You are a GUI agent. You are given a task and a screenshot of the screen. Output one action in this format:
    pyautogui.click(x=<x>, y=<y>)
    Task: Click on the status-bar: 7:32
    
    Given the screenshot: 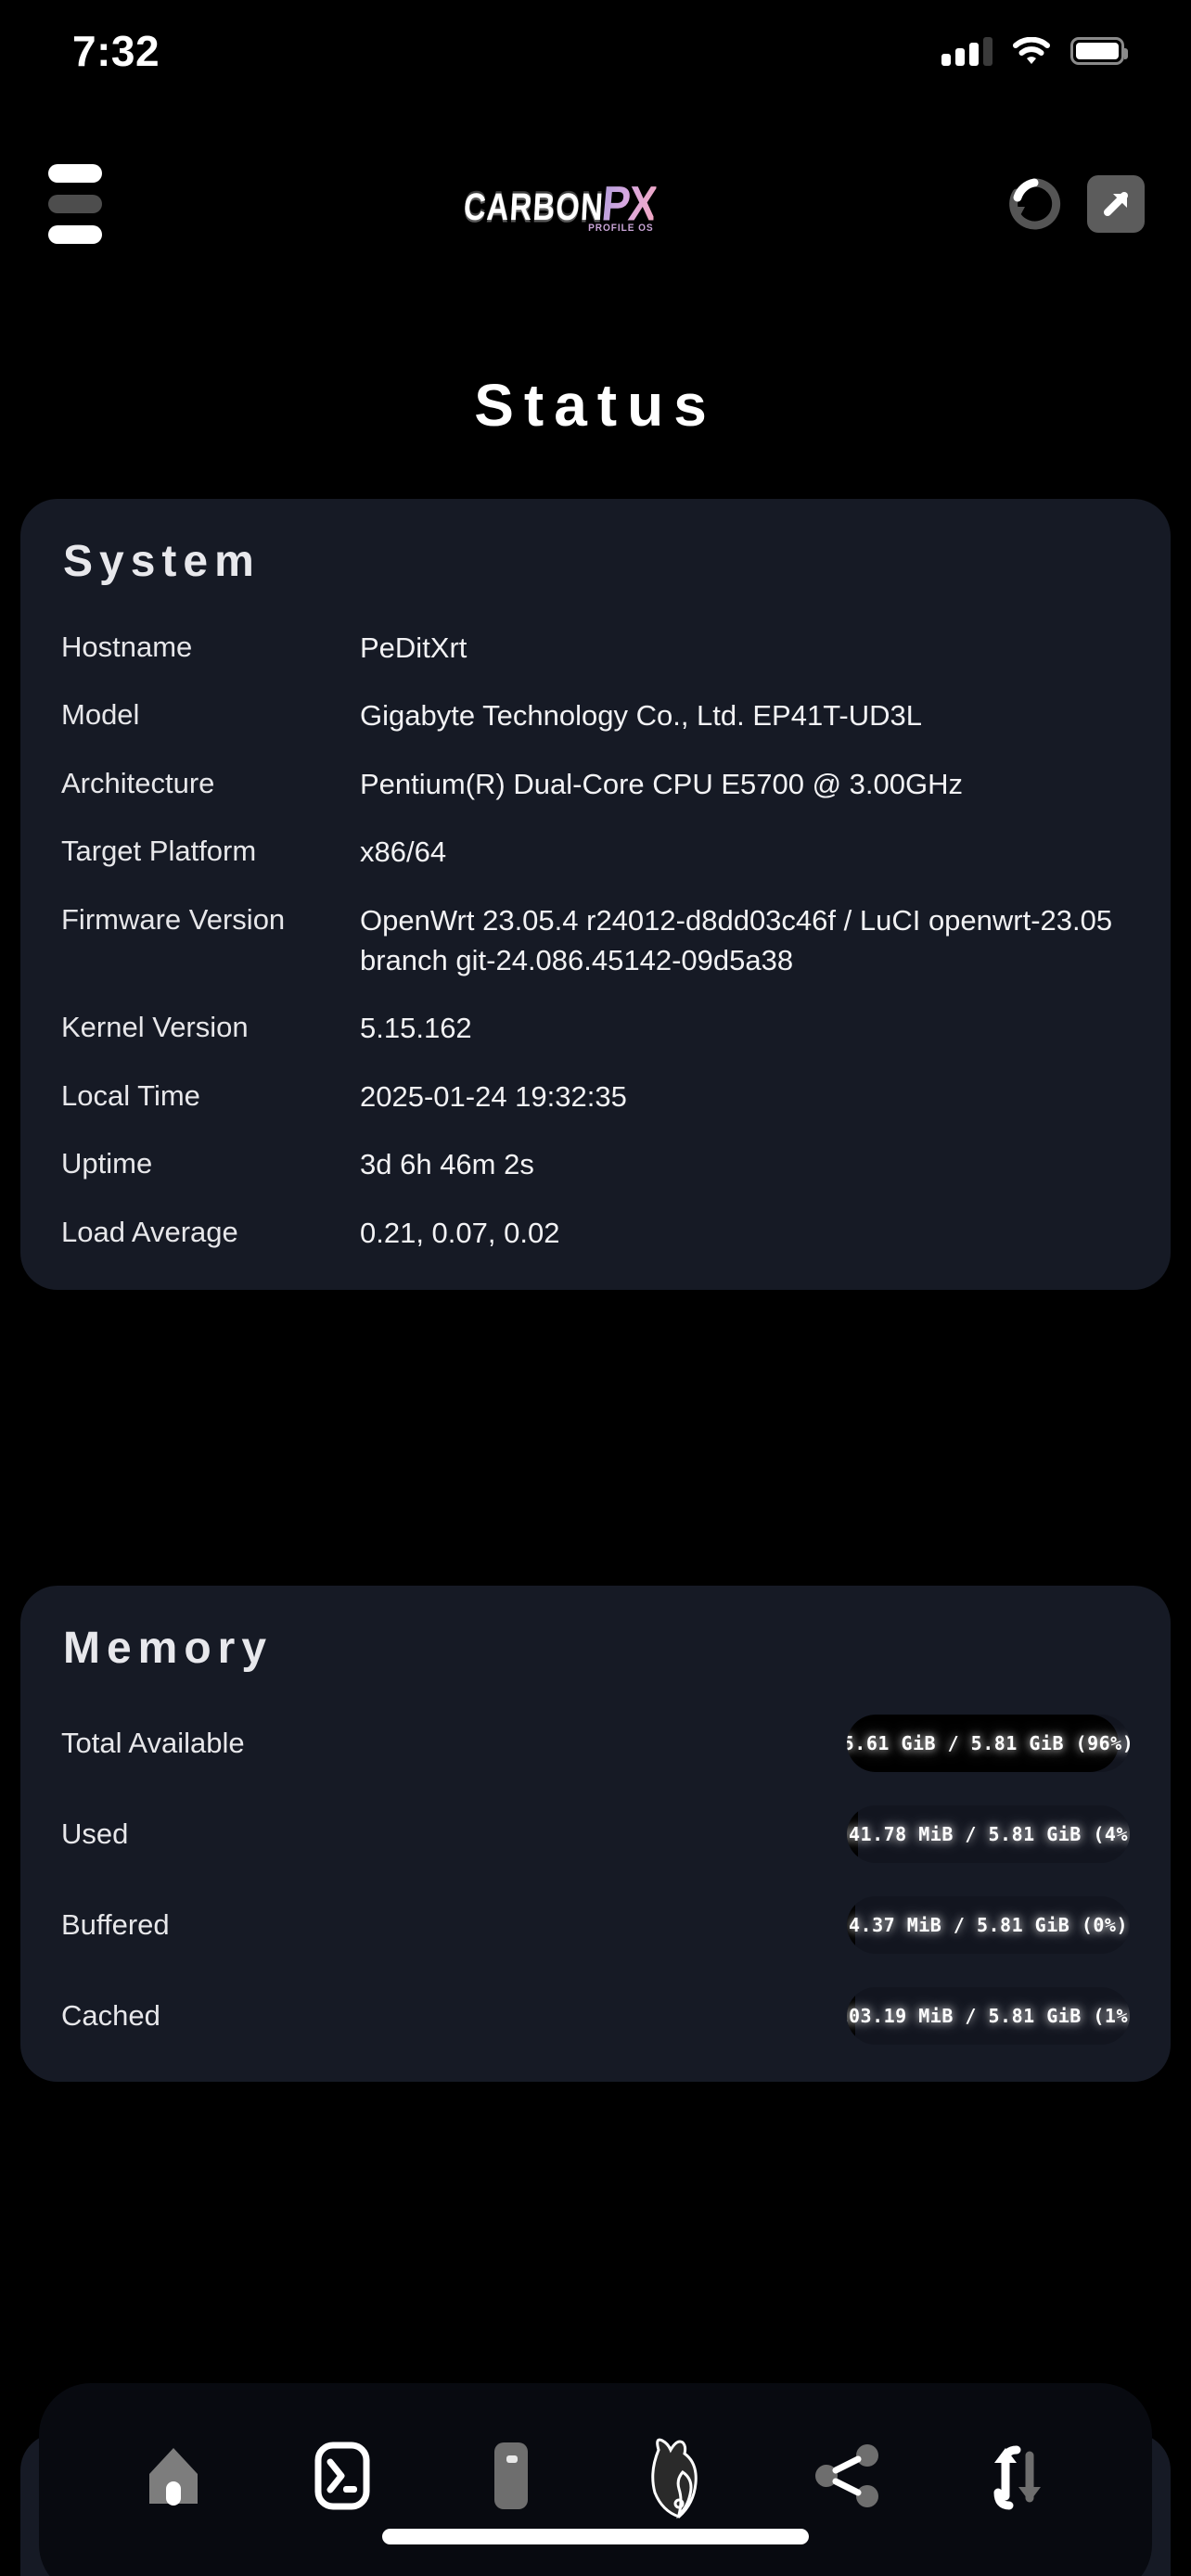 What is the action you would take?
    pyautogui.click(x=595, y=51)
    